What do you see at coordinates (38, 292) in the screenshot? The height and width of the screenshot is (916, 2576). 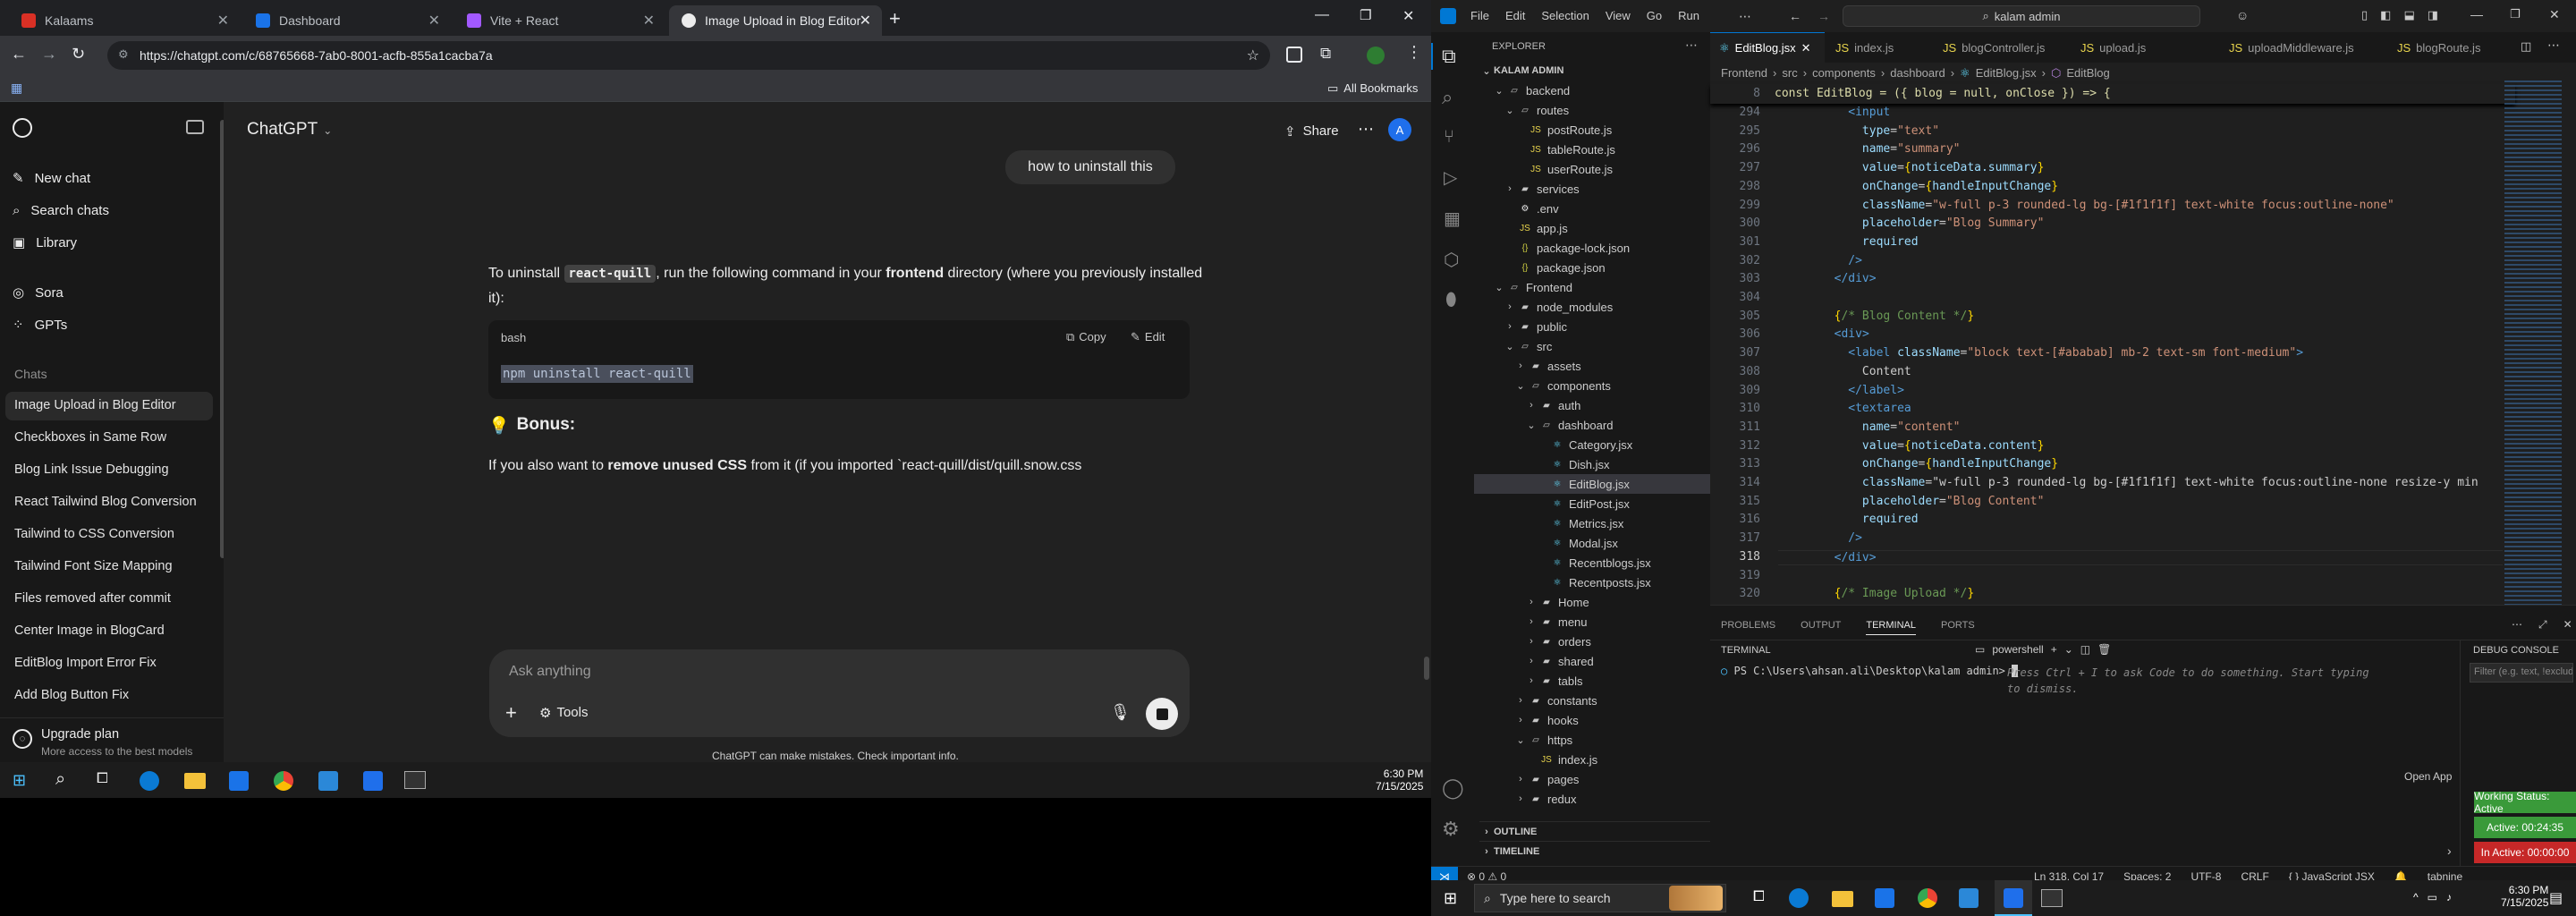 I see `sora-button: ◎ Sora` at bounding box center [38, 292].